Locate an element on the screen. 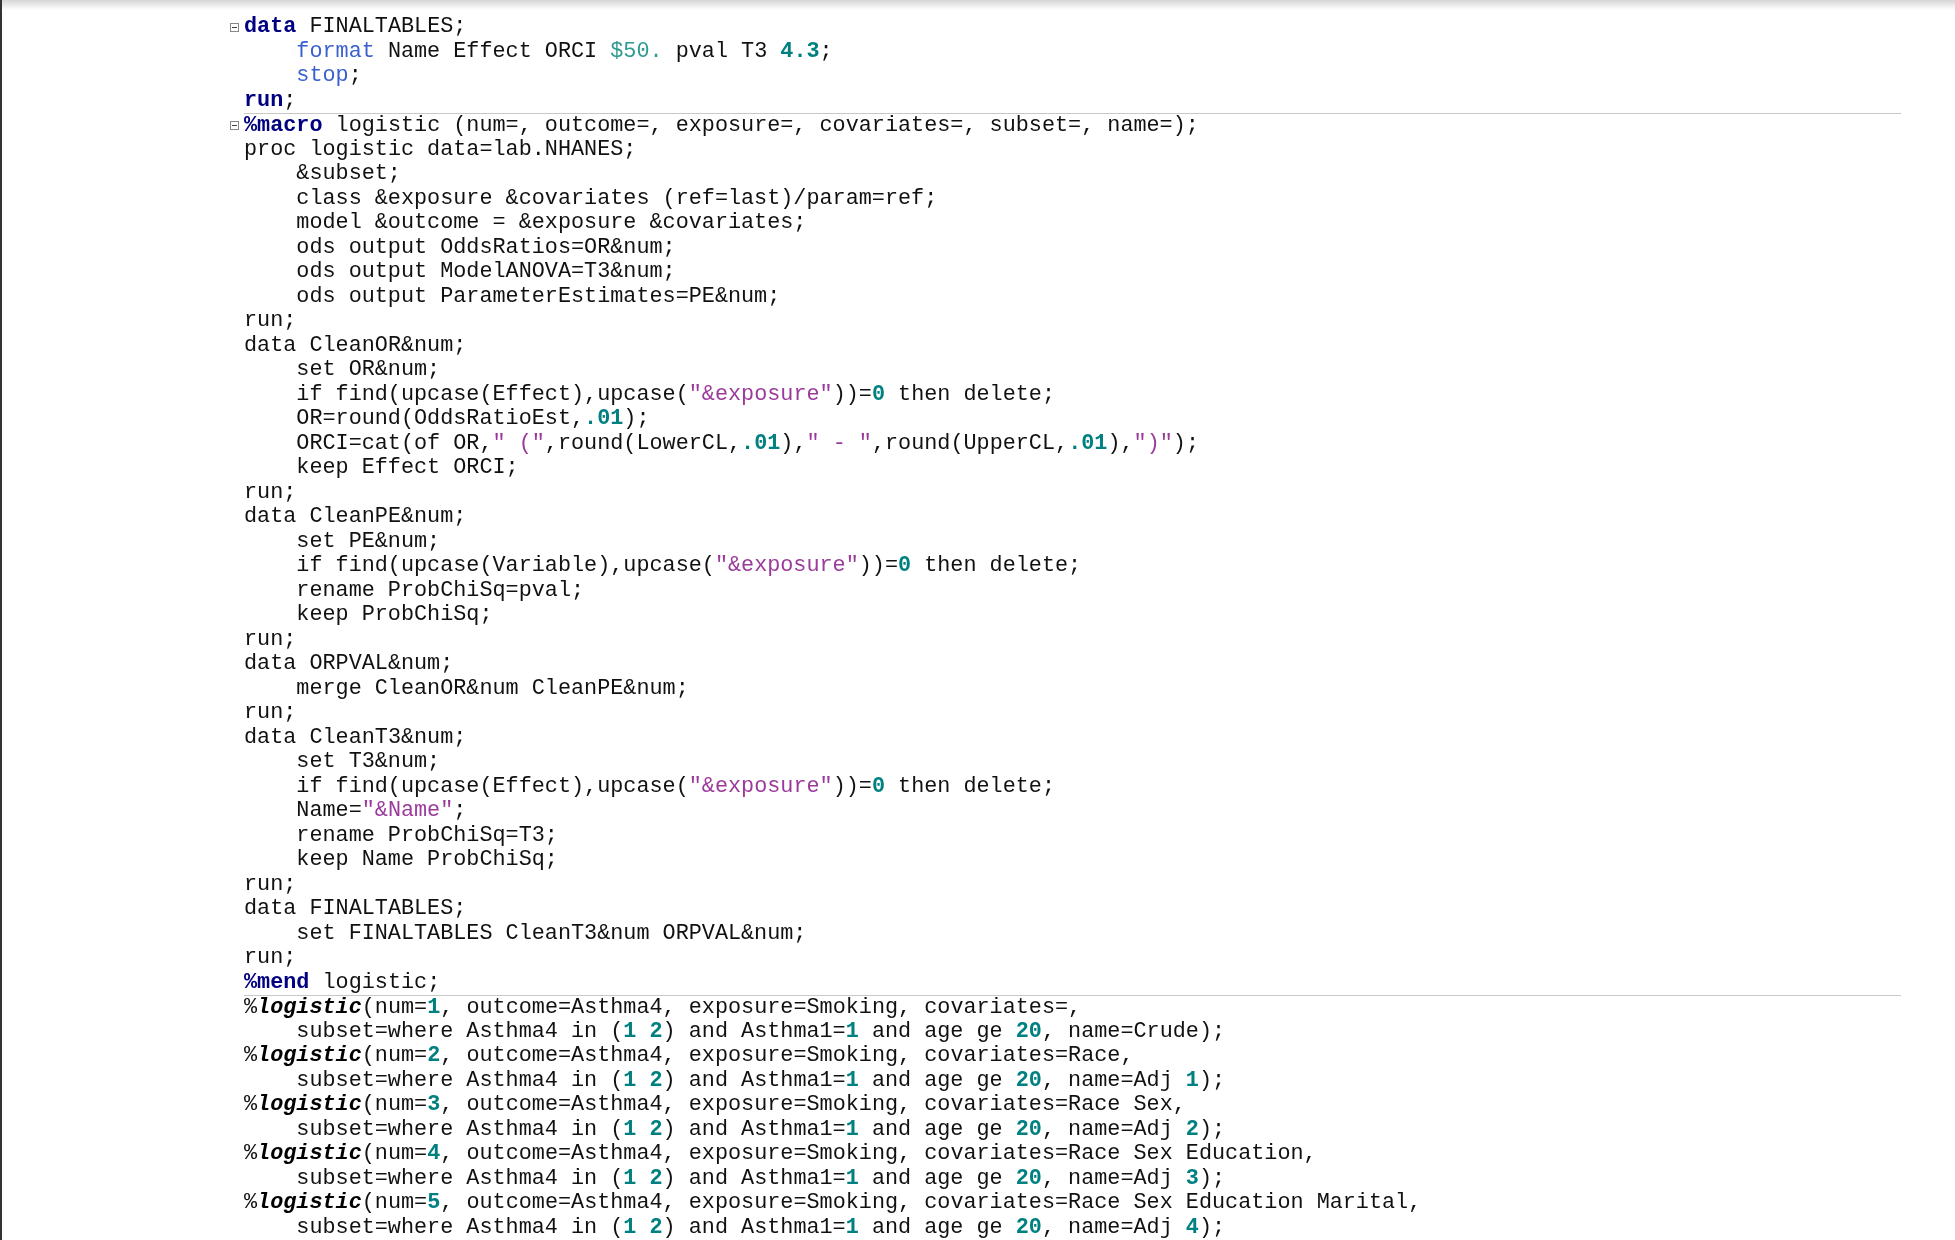 The width and height of the screenshot is (1955, 1240). code-line: model &outcome = &exposure &covariates; is located at coordinates (551, 223).